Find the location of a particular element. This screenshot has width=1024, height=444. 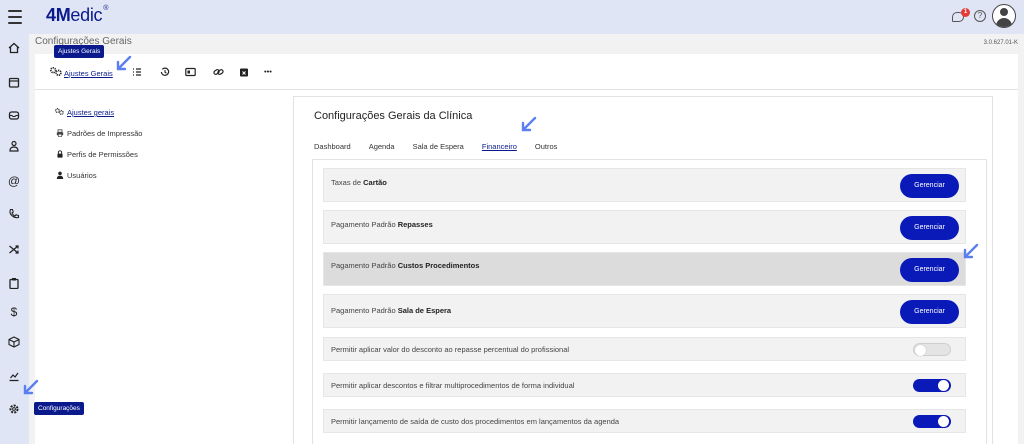

inbox-icon is located at coordinates (14, 115).